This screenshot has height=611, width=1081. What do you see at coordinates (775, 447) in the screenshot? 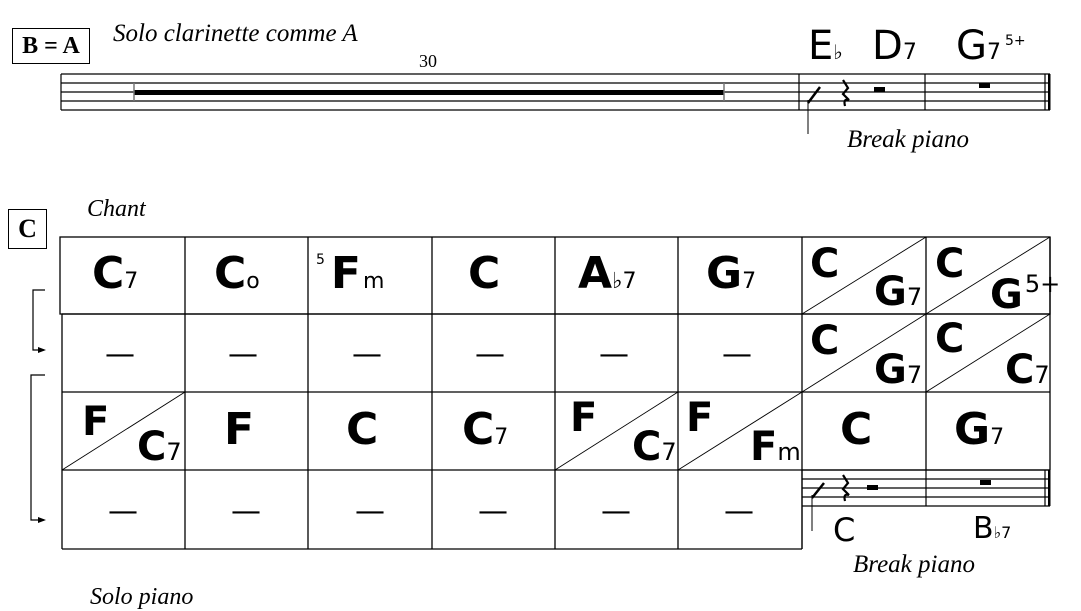
I see `split-chord-bottom: Fm` at bounding box center [775, 447].